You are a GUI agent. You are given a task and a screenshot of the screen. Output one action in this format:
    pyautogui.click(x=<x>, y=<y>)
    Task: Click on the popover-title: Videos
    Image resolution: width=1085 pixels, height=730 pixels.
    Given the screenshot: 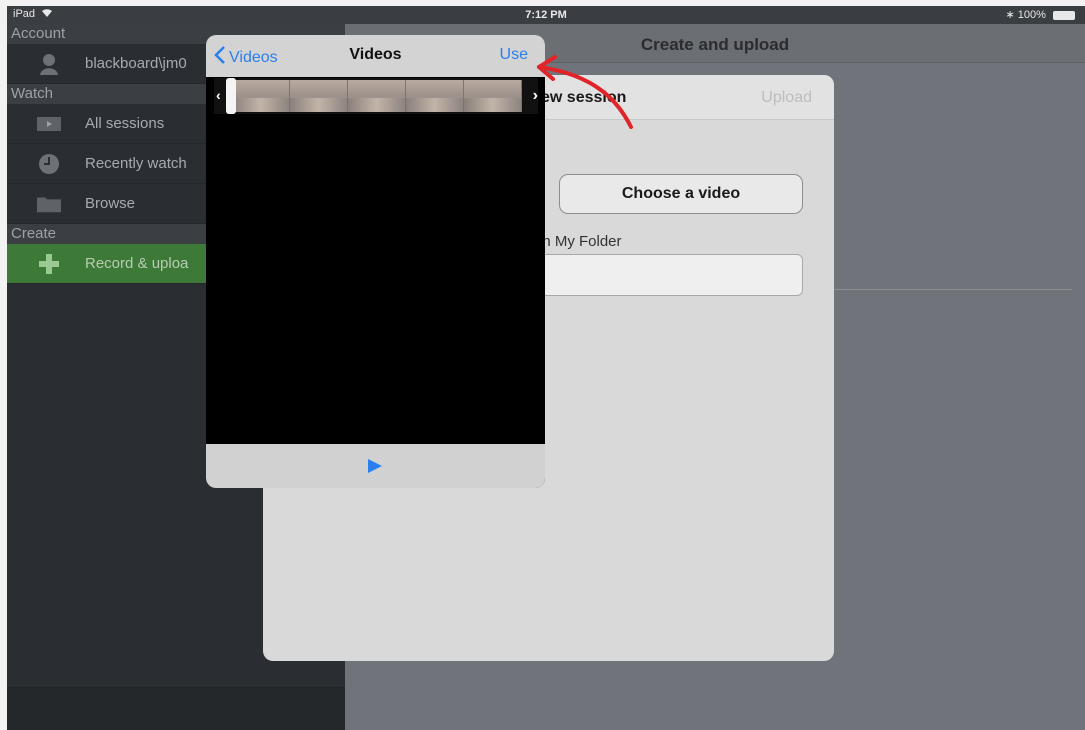 What is the action you would take?
    pyautogui.click(x=375, y=54)
    